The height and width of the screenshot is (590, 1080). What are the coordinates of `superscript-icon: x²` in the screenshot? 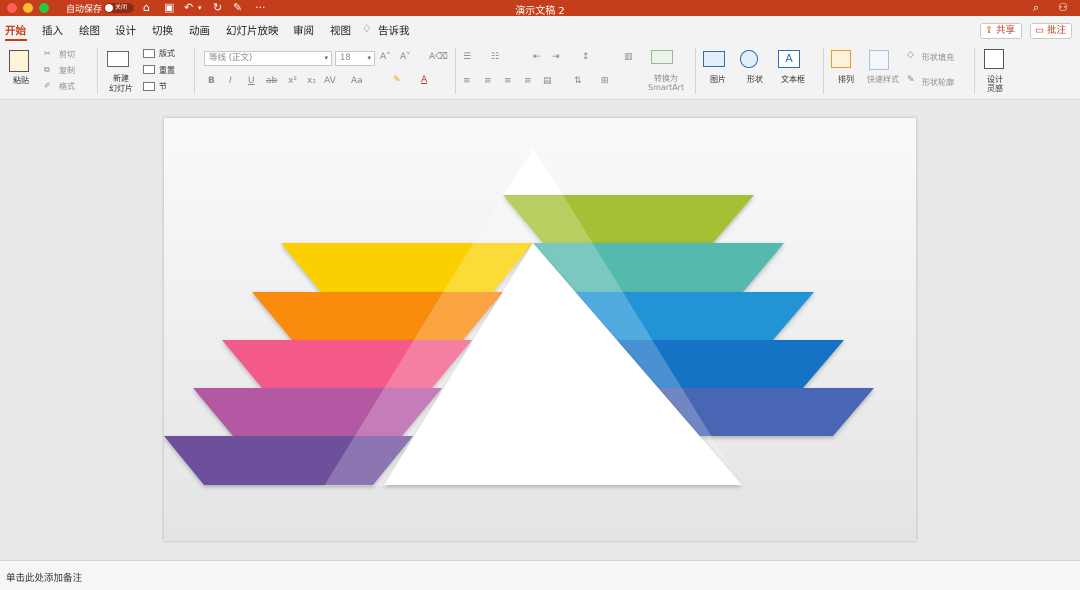 It's located at (292, 81).